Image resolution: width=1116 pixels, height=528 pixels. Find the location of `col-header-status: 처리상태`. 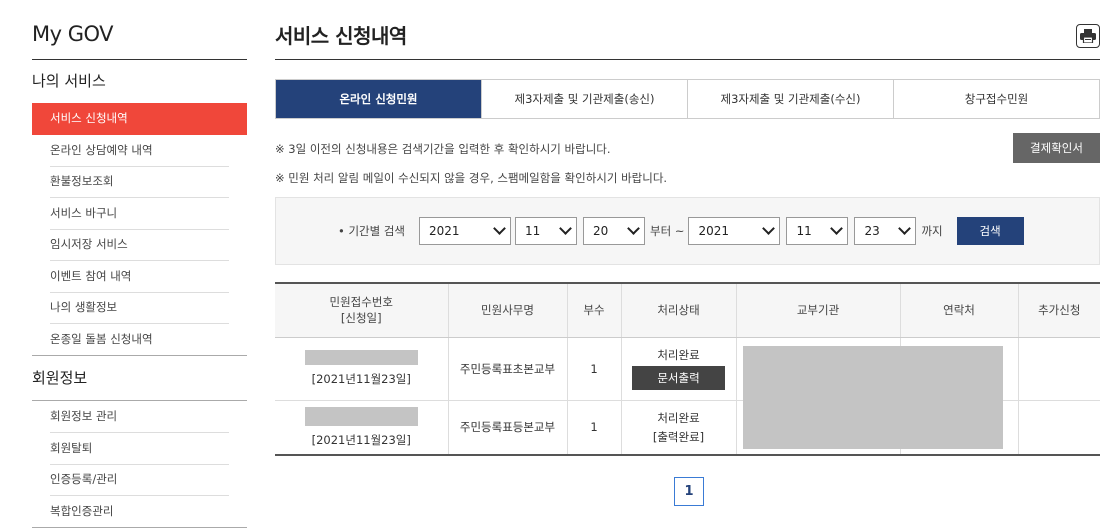

col-header-status: 처리상태 is located at coordinates (678, 311).